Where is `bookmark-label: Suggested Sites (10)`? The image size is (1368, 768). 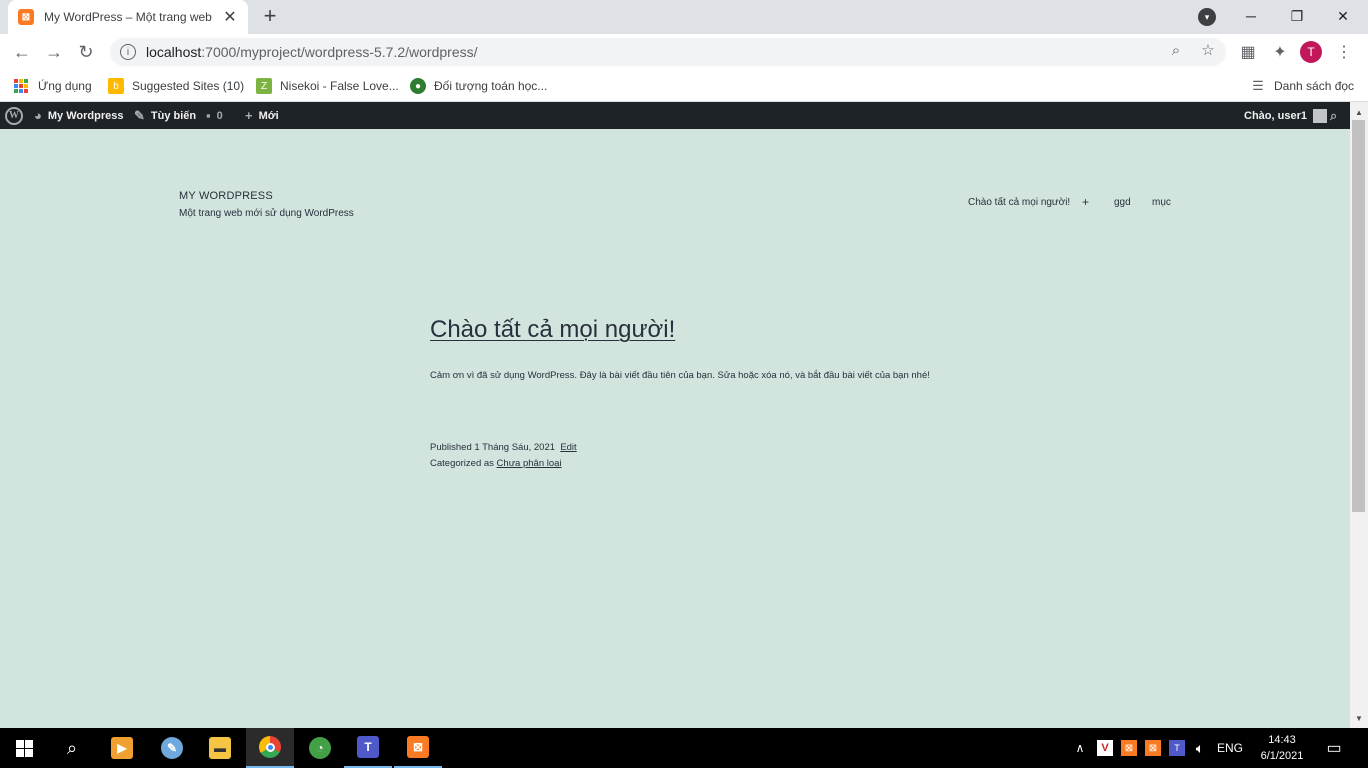
bookmark-label: Suggested Sites (10) is located at coordinates (188, 86).